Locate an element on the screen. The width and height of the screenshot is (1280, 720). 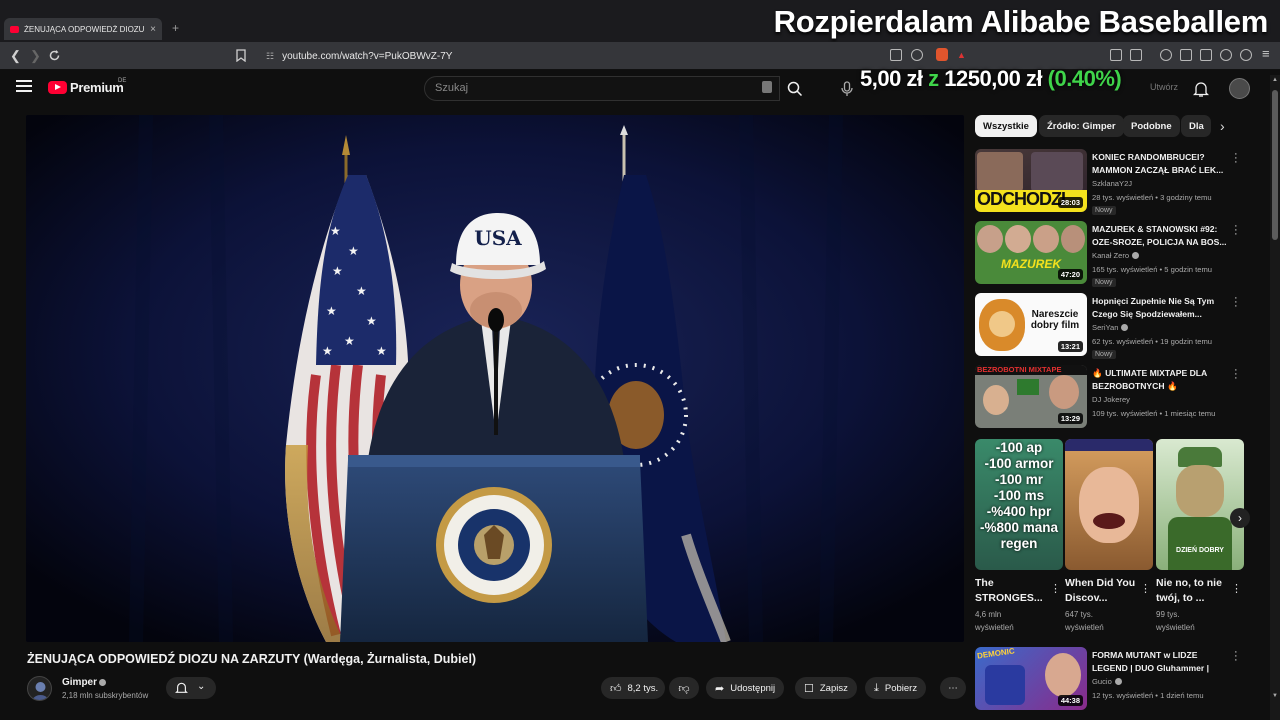
channel-avatar is located at coordinates (39, 688).